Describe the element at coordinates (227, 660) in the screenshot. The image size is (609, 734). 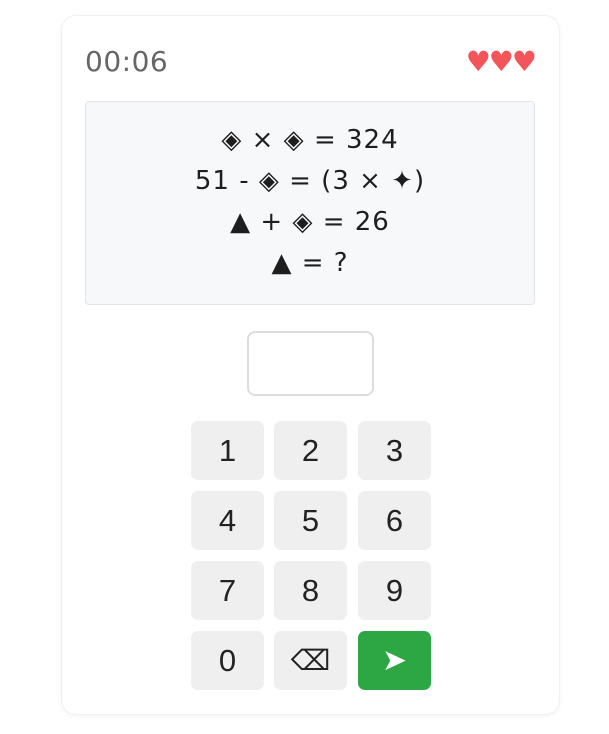
I see `key-0: 0` at that location.